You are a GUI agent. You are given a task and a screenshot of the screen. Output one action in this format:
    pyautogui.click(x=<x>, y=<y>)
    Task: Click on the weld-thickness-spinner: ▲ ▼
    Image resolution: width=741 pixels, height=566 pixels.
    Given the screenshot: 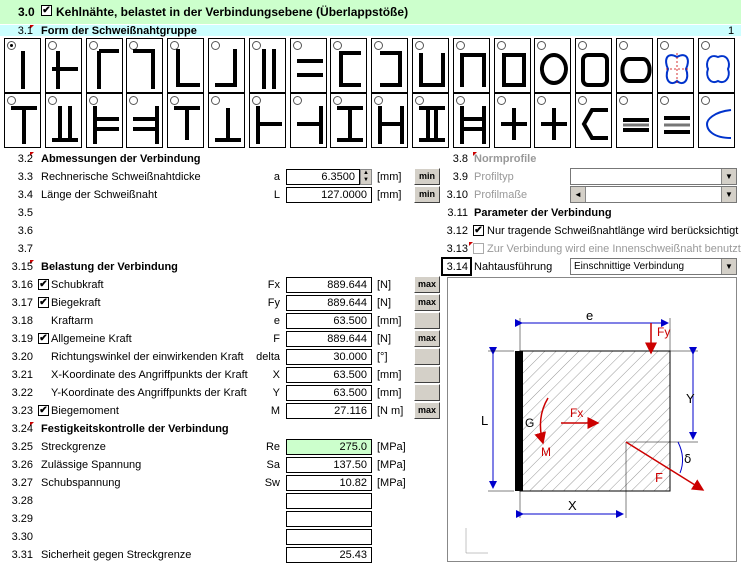 What is the action you would take?
    pyautogui.click(x=366, y=177)
    